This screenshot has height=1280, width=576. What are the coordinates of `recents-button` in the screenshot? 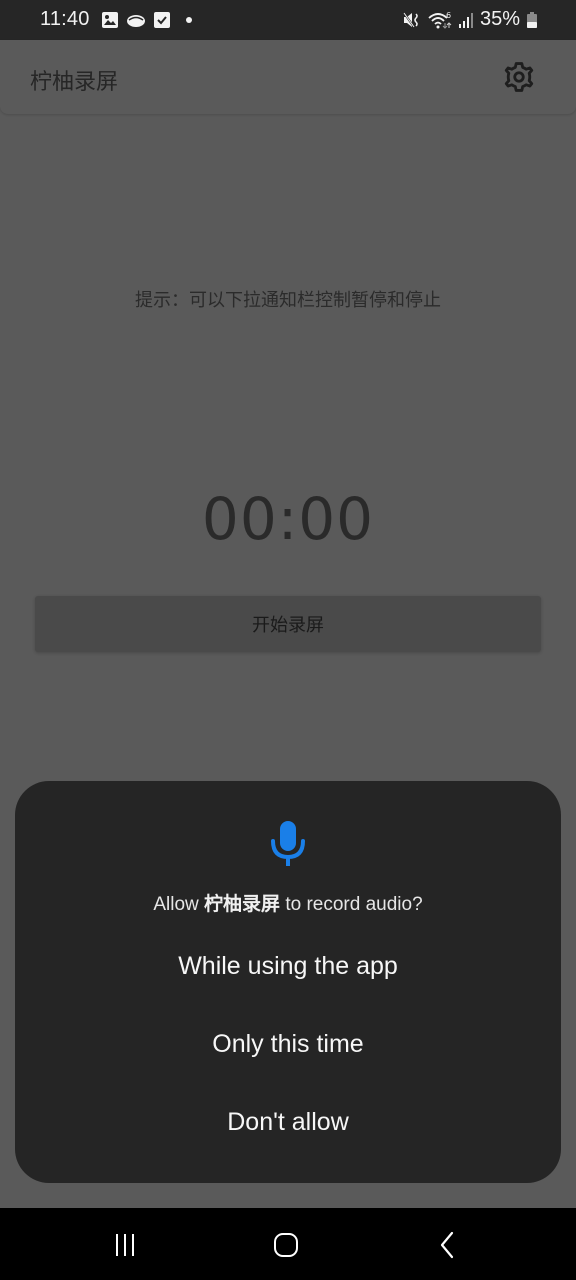 It's located at (125, 1246).